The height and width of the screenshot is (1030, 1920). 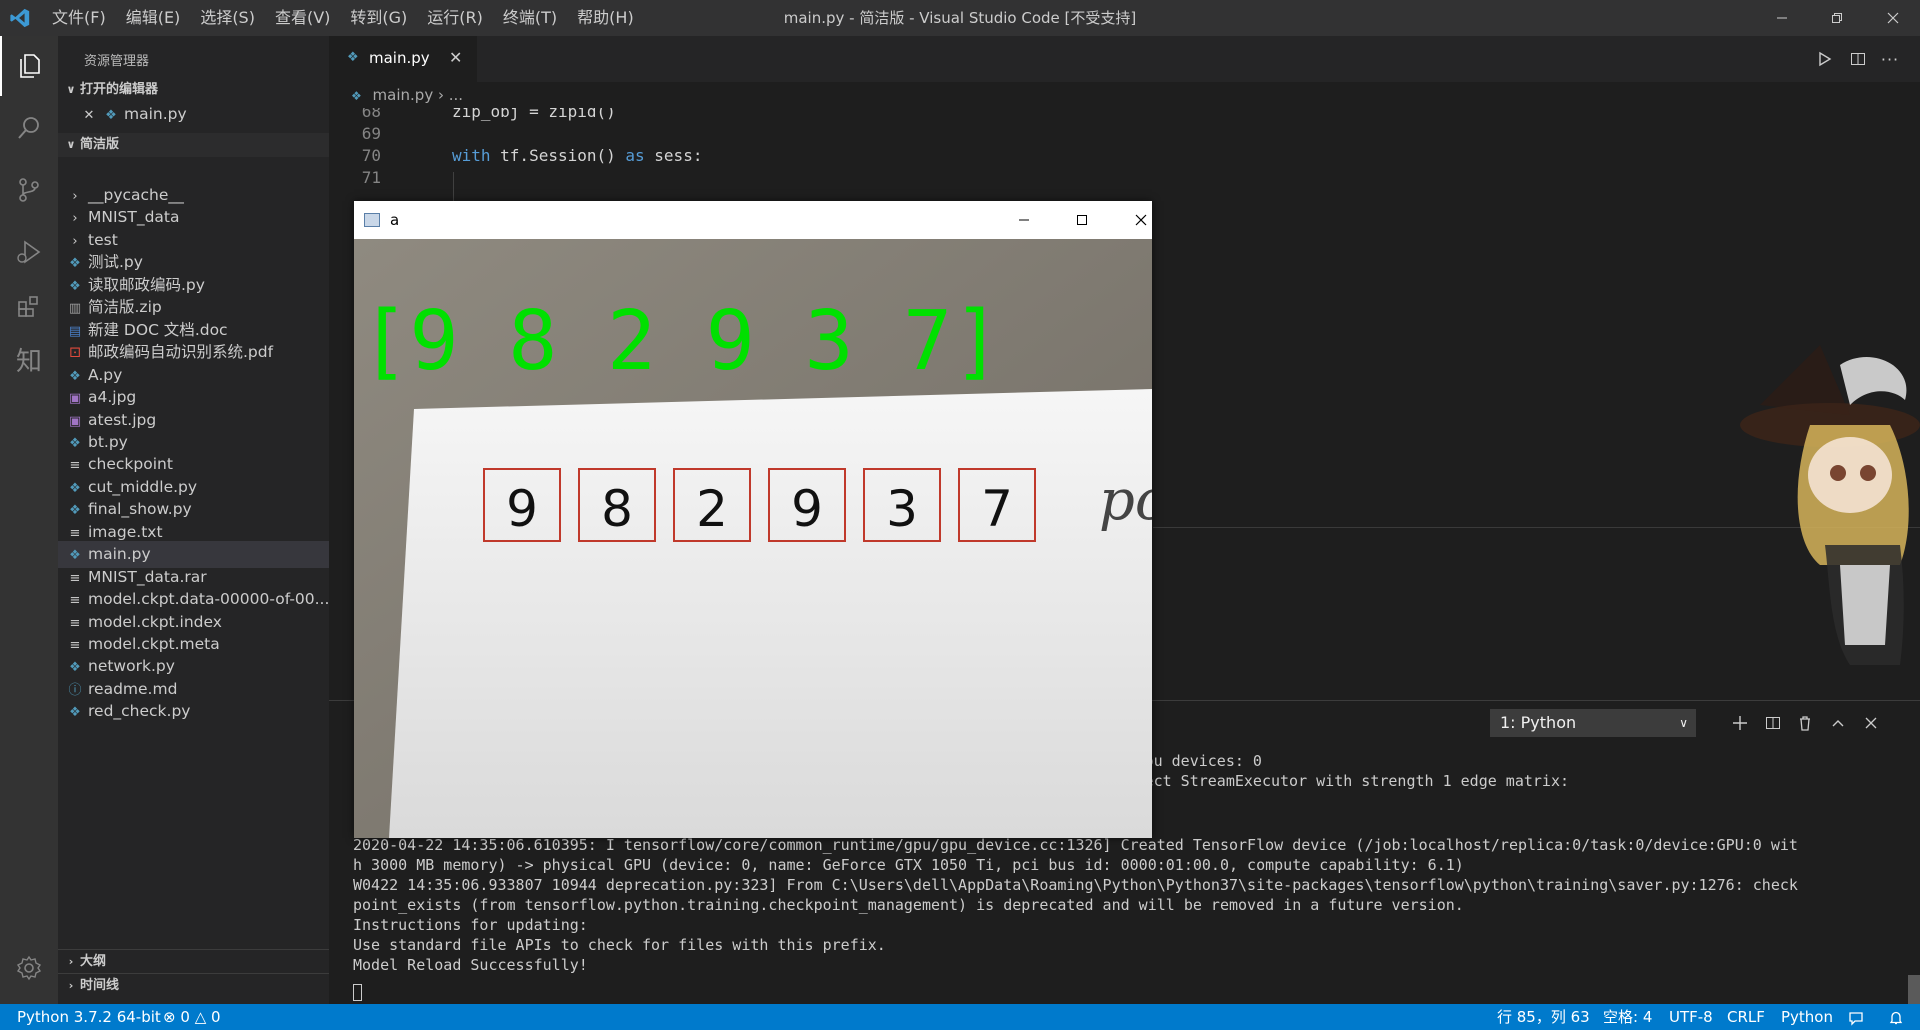 What do you see at coordinates (193, 711) in the screenshot?
I see `file-item: ❖ red_check.py` at bounding box center [193, 711].